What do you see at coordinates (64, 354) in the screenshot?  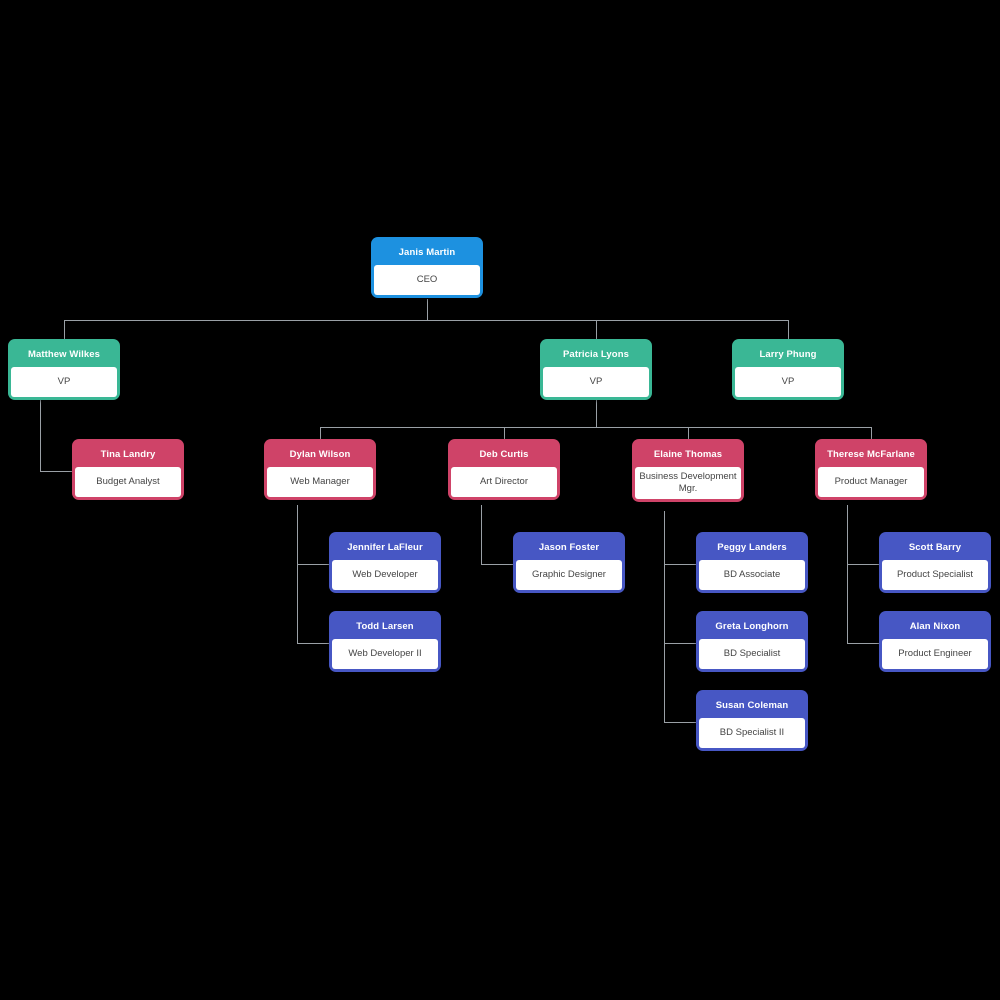 I see `org-node-name: Matthew Wilkes` at bounding box center [64, 354].